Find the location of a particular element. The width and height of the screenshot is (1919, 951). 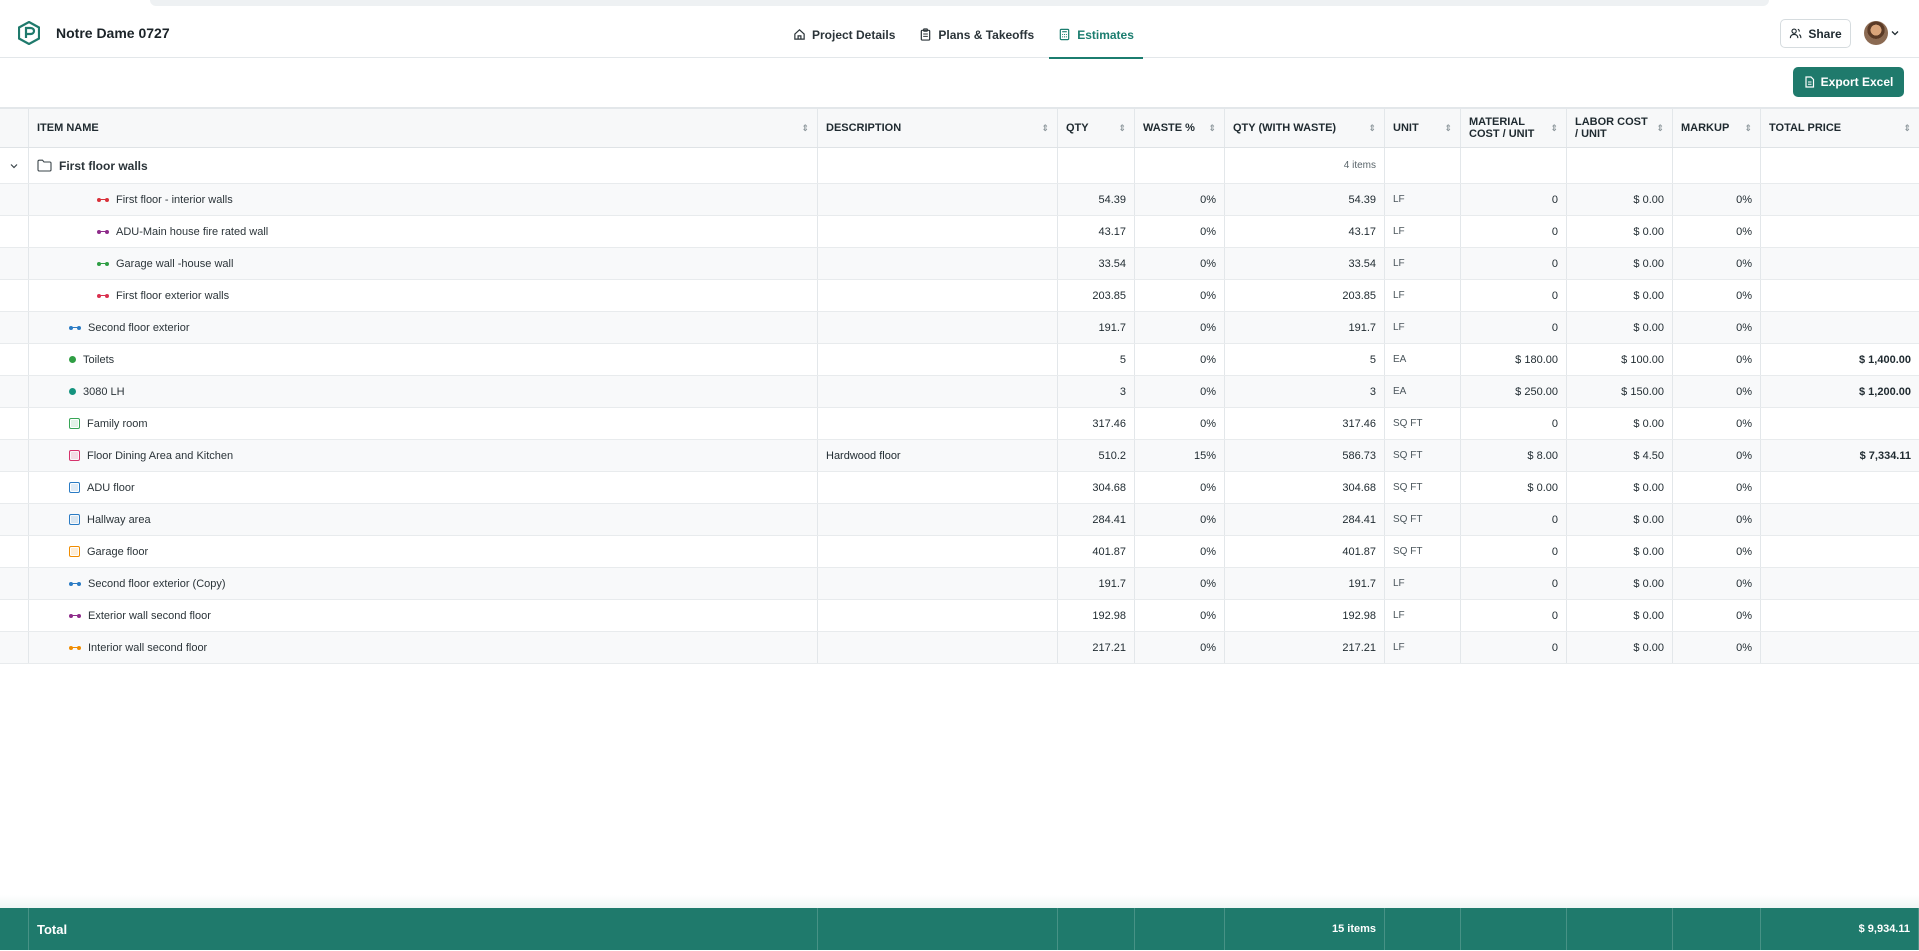

column-header-total-price: TOTAL PRICE ⇕ is located at coordinates (1840, 128).